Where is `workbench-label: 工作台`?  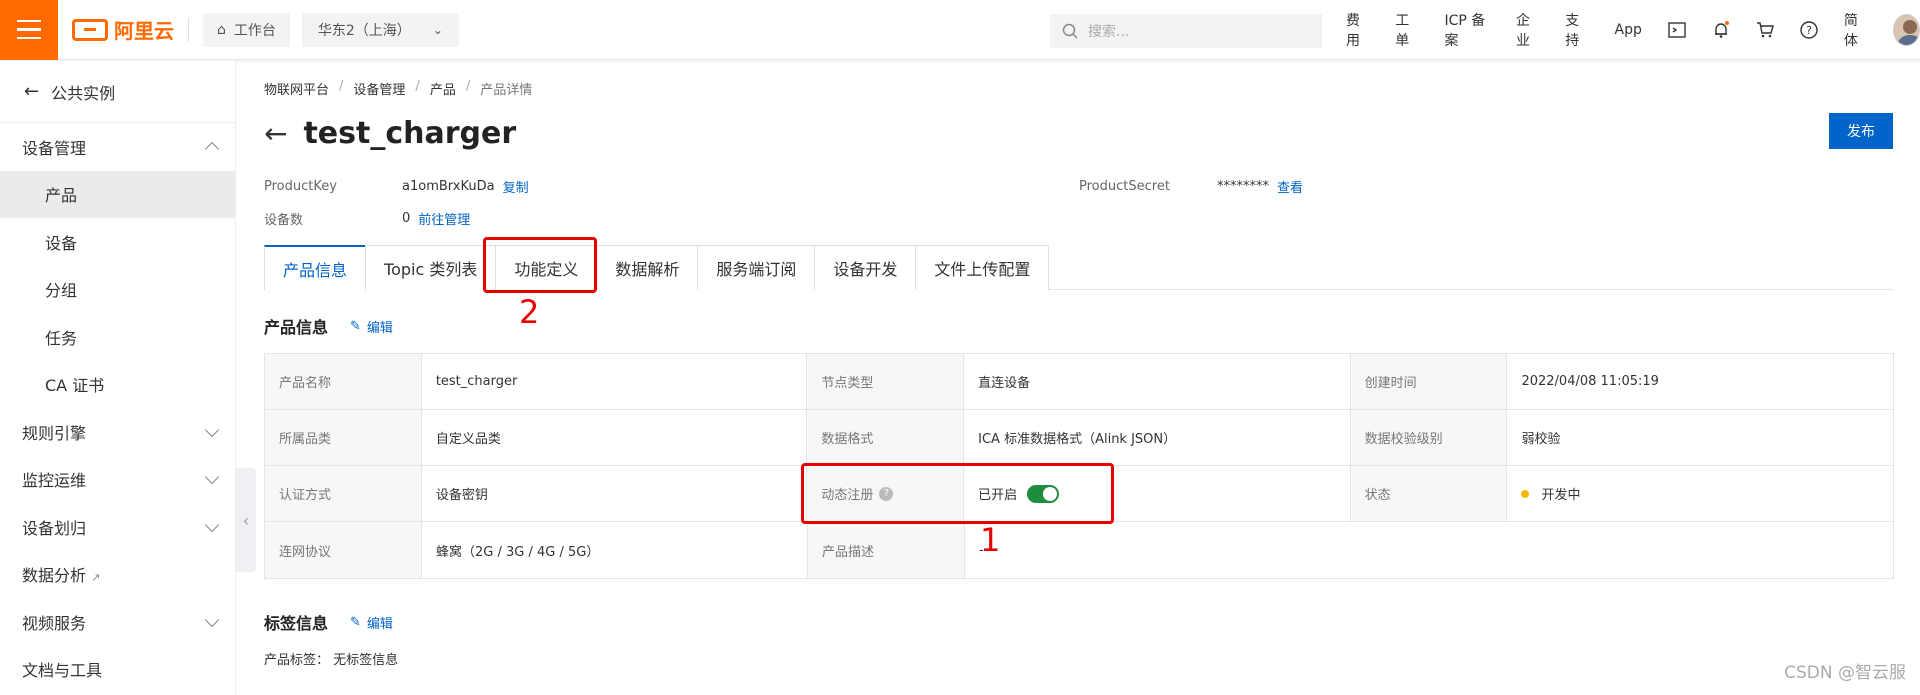
workbench-label: 工作台 is located at coordinates (254, 30).